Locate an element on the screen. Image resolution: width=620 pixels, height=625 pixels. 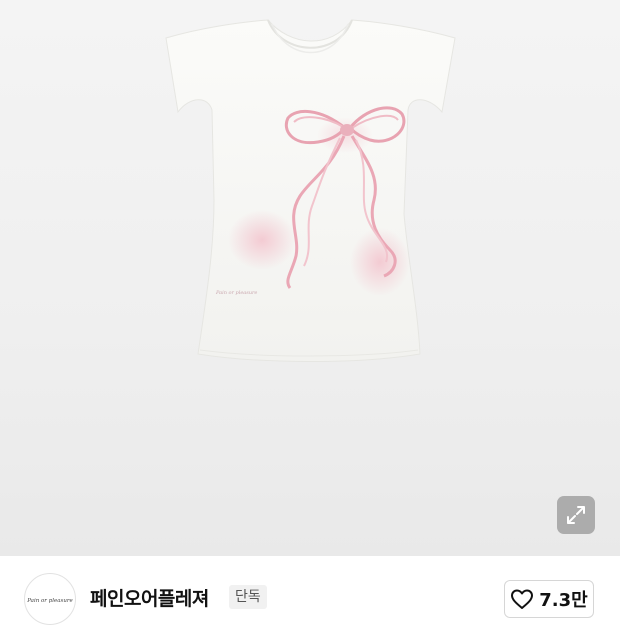
svg-text: Pain or pleasure is located at coordinates (49, 601).